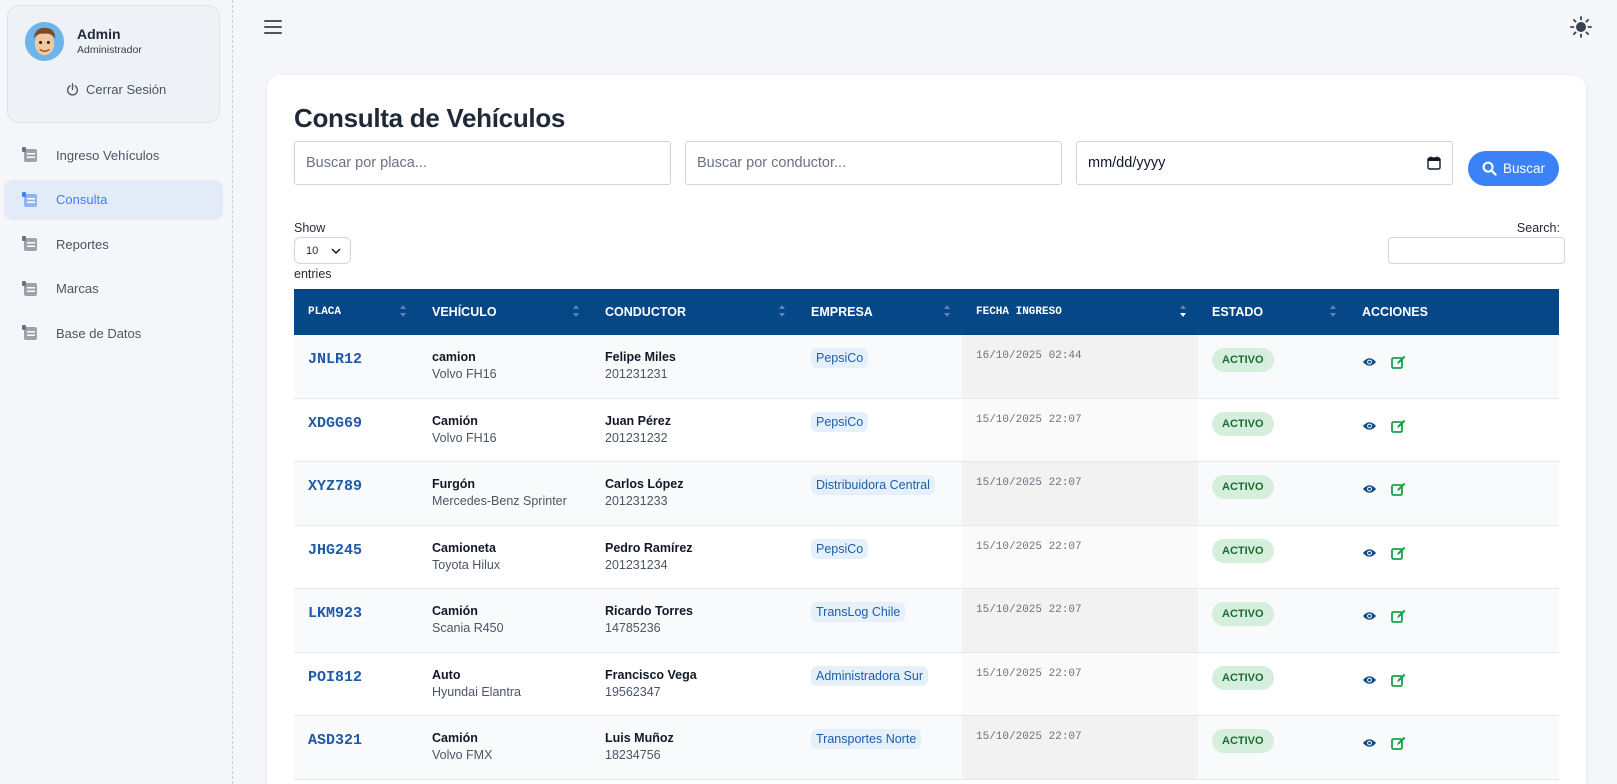 This screenshot has height=784, width=1617. I want to click on user-role: Administrador, so click(109, 50).